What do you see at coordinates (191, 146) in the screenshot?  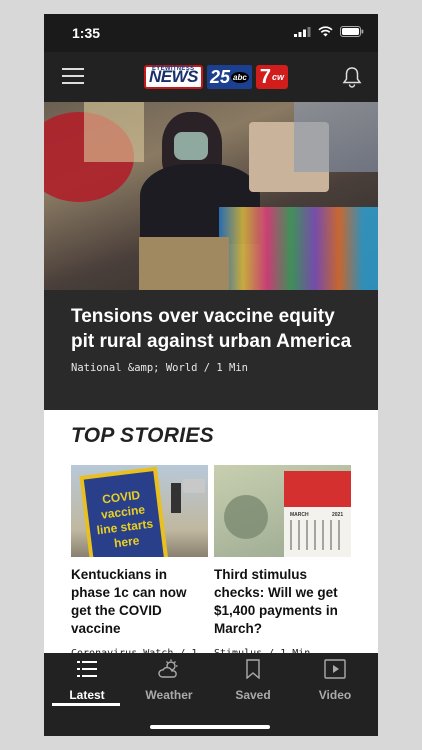 I see `hero-person-mask` at bounding box center [191, 146].